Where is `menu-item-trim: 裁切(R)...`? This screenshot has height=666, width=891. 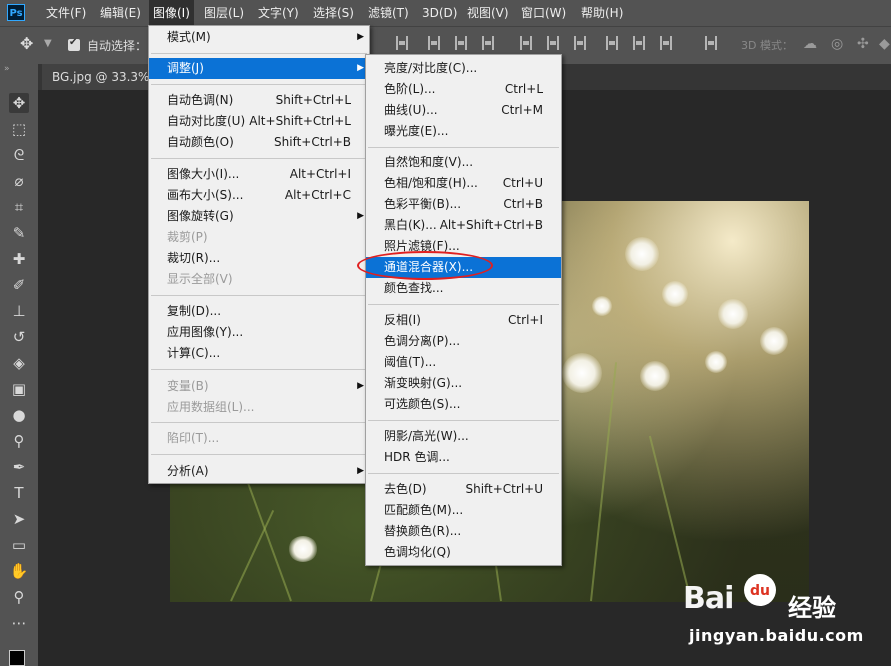
menu-item-trim: 裁切(R)... is located at coordinates (259, 258).